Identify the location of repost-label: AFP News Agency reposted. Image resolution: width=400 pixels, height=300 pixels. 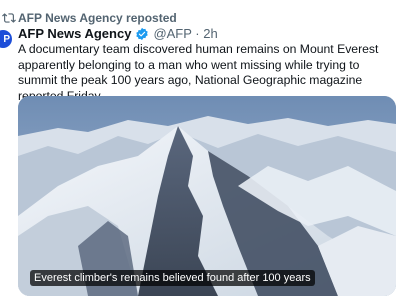
(97, 18).